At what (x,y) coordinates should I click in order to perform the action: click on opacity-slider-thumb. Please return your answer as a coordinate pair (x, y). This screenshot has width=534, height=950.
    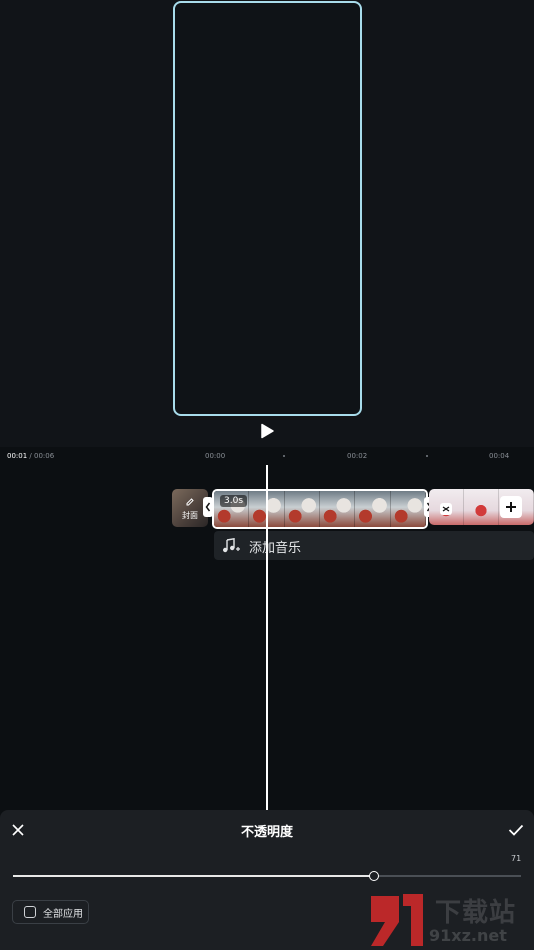
    Looking at the image, I should click on (374, 876).